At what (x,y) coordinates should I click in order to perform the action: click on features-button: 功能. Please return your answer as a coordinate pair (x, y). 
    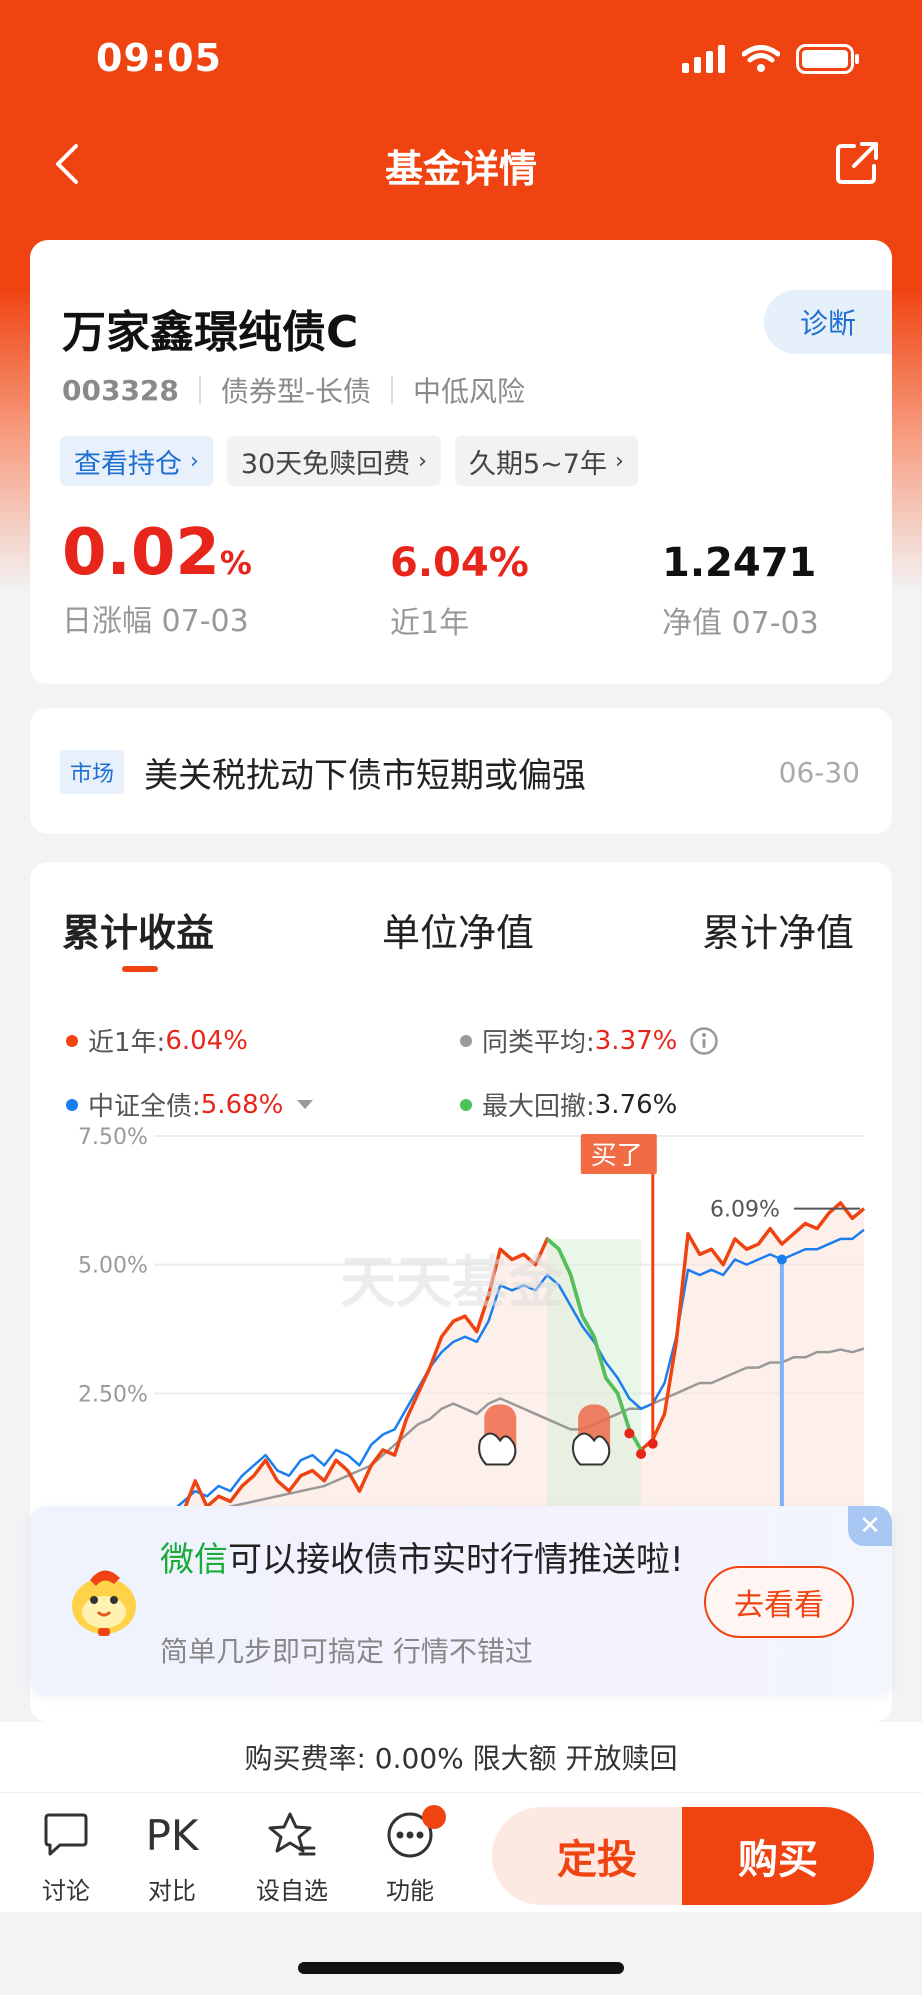
    Looking at the image, I should click on (410, 1855).